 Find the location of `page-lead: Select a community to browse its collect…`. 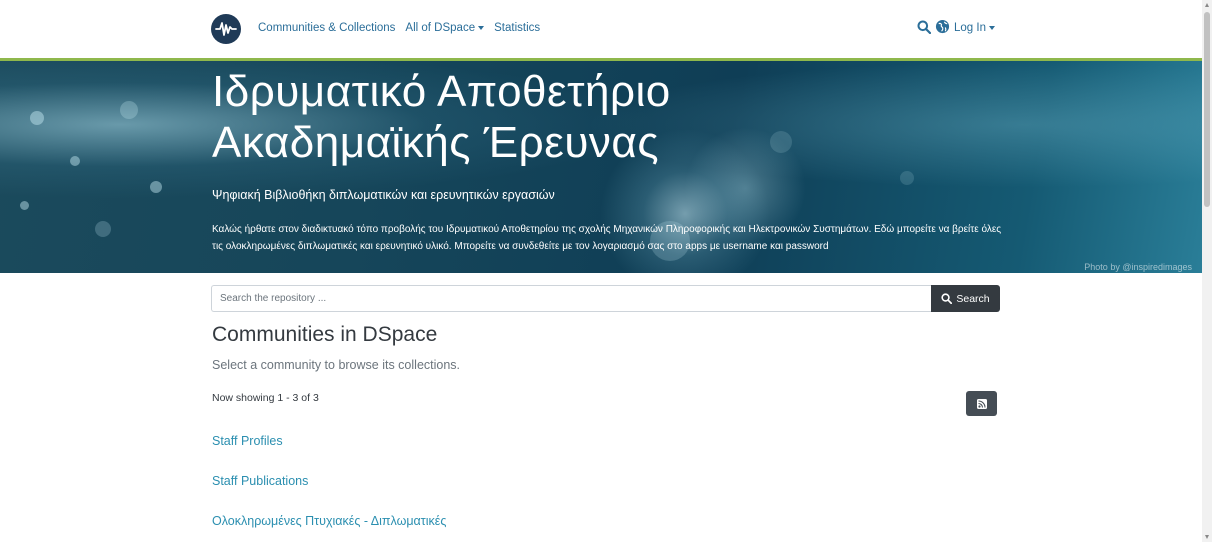

page-lead: Select a community to browse its collect… is located at coordinates (336, 365).